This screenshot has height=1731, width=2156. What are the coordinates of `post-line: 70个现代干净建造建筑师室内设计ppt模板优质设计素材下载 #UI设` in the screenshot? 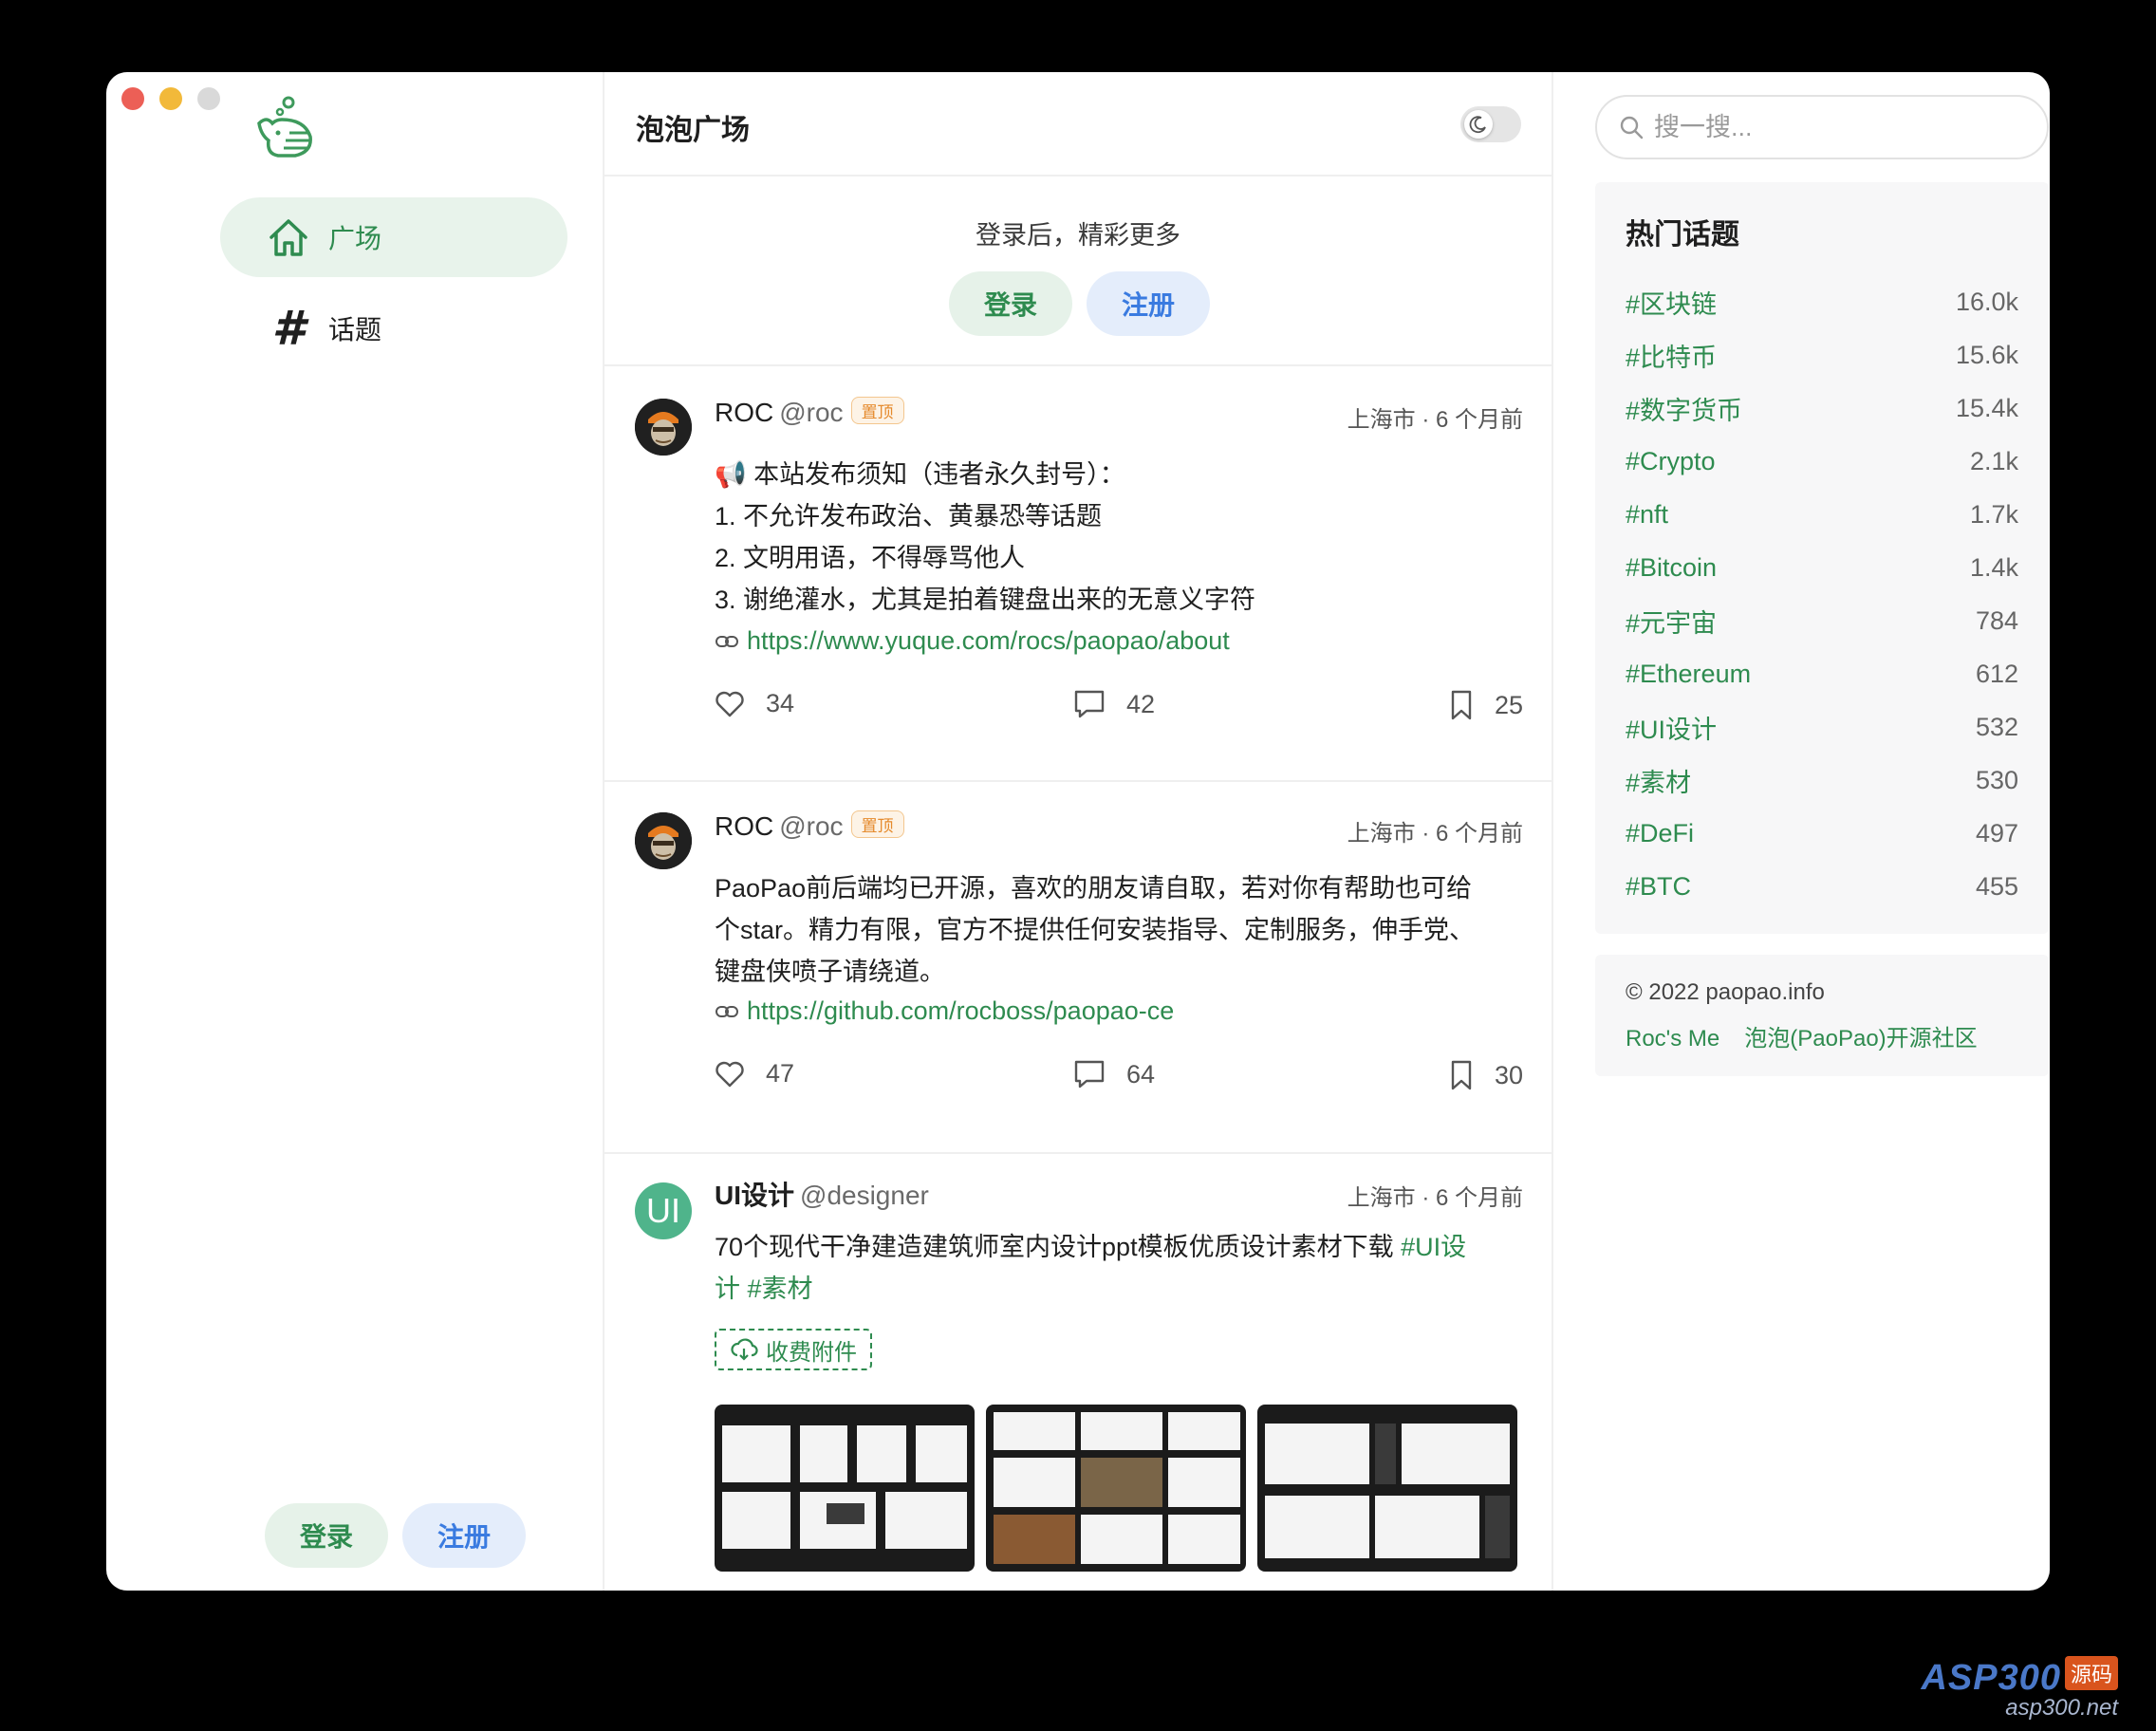 It's located at (1118, 1247).